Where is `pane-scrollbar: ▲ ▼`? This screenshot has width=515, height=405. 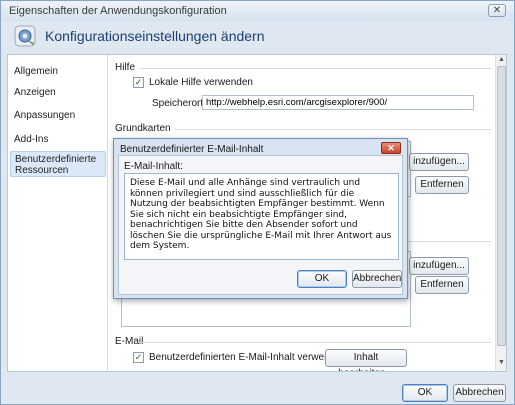 pane-scrollbar: ▲ ▼ is located at coordinates (500, 213).